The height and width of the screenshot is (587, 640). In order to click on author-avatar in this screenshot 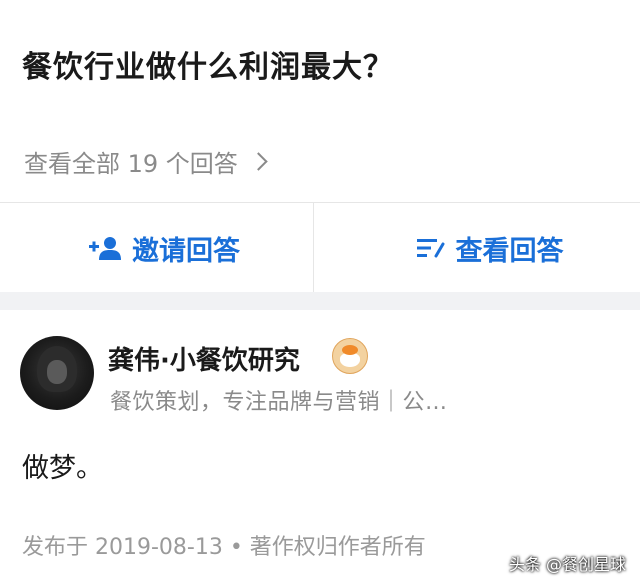, I will do `click(57, 373)`.